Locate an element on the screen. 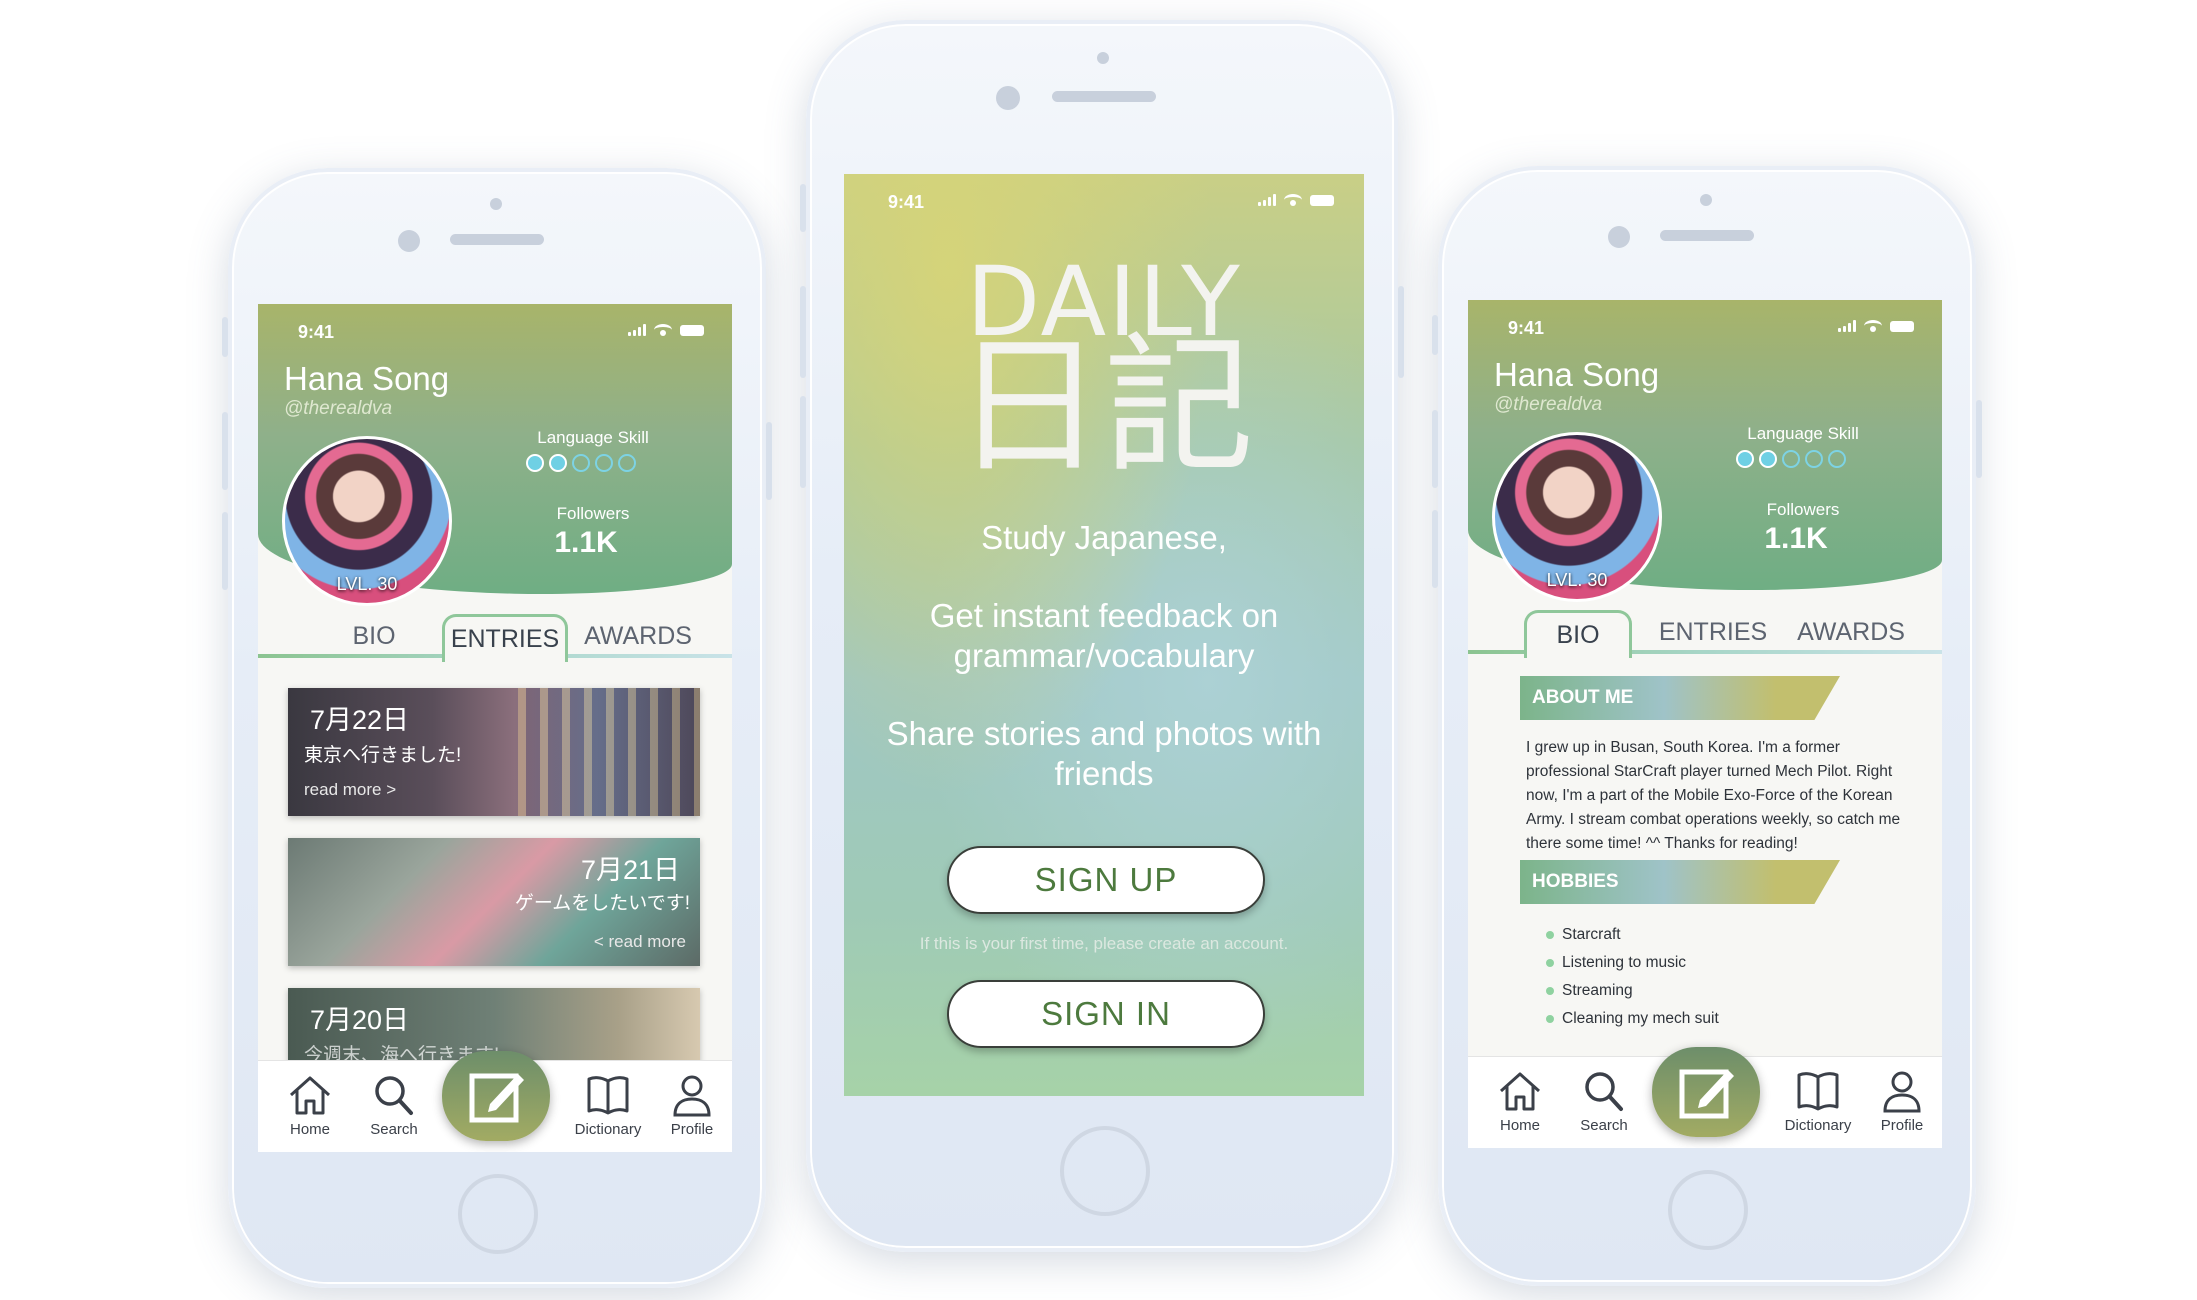 The image size is (2197, 1300). entry-text: ゲームをしたいです! is located at coordinates (602, 903).